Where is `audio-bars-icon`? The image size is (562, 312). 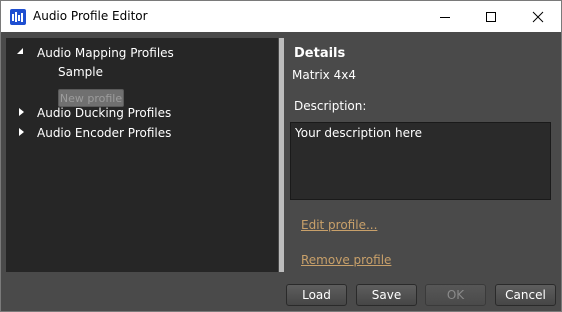
audio-bars-icon is located at coordinates (18, 17).